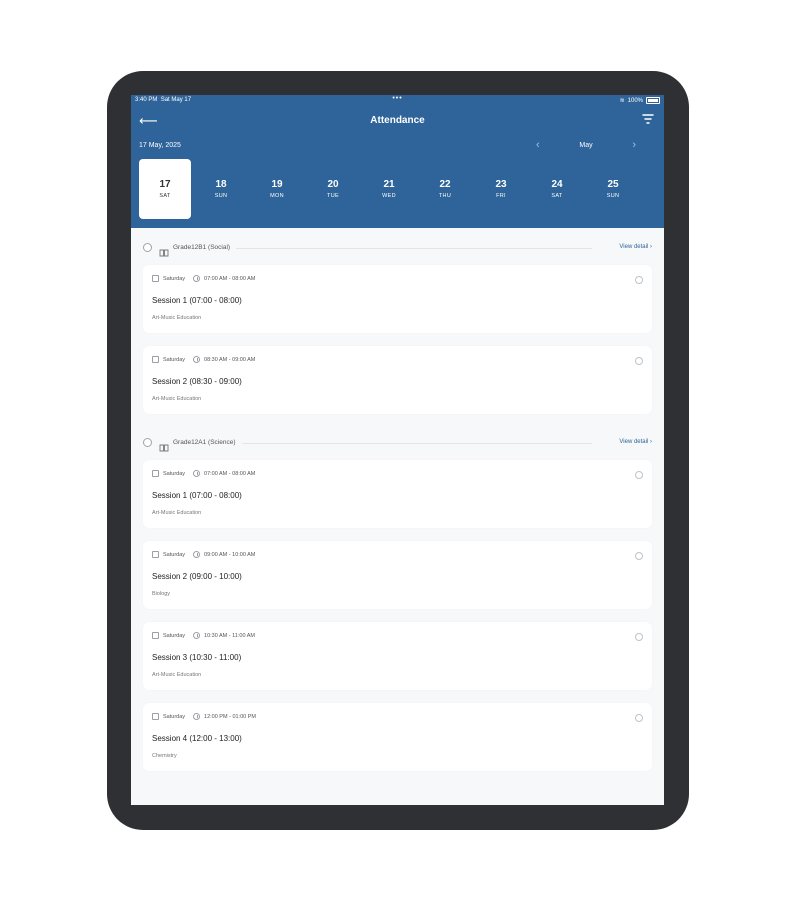 This screenshot has height=900, width=795. I want to click on day-number: 21, so click(389, 184).